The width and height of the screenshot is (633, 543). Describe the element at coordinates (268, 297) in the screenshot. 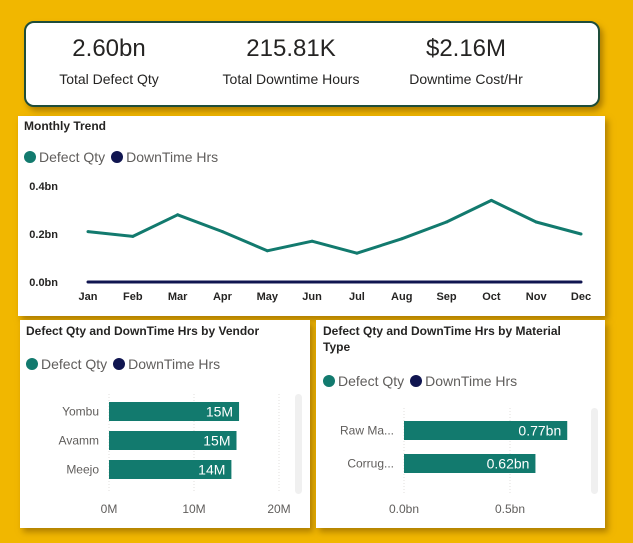

I see `x-tick-label: May` at that location.